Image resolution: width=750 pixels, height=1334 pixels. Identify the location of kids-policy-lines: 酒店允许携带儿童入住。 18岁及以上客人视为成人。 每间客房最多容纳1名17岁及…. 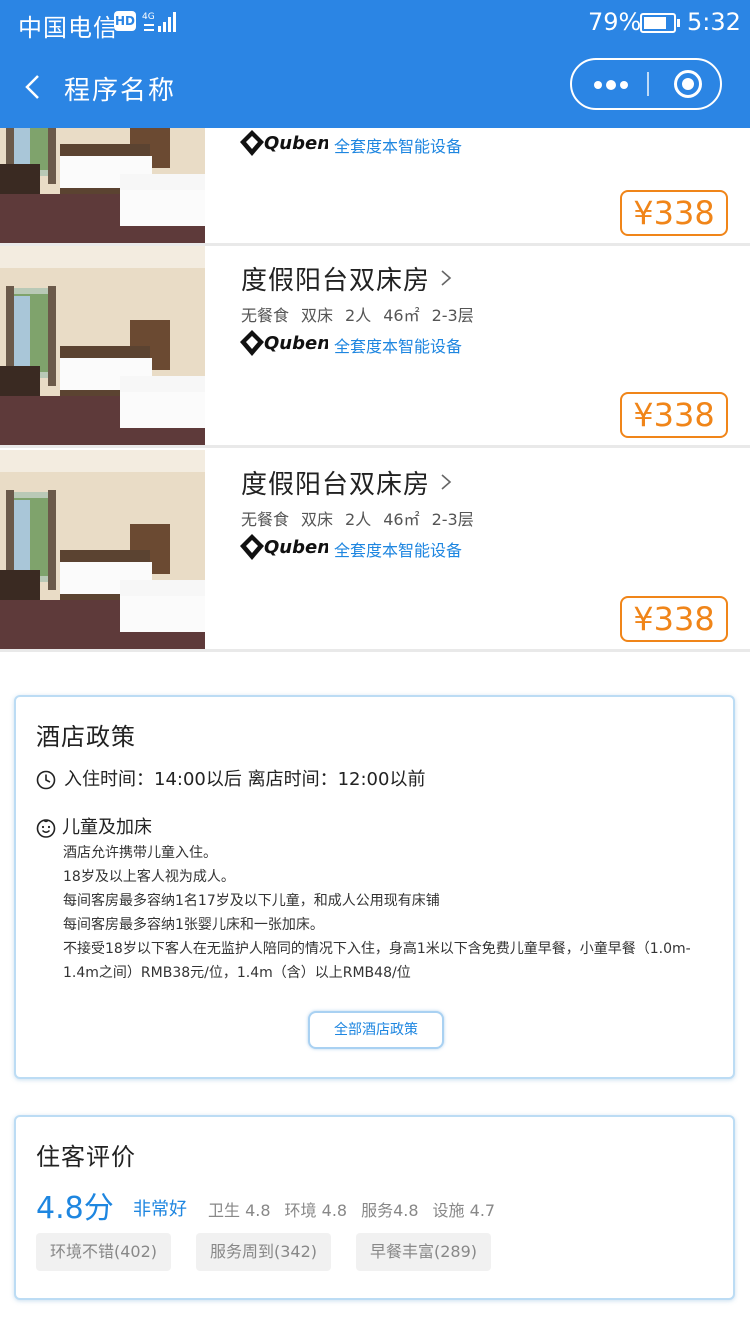
(383, 913).